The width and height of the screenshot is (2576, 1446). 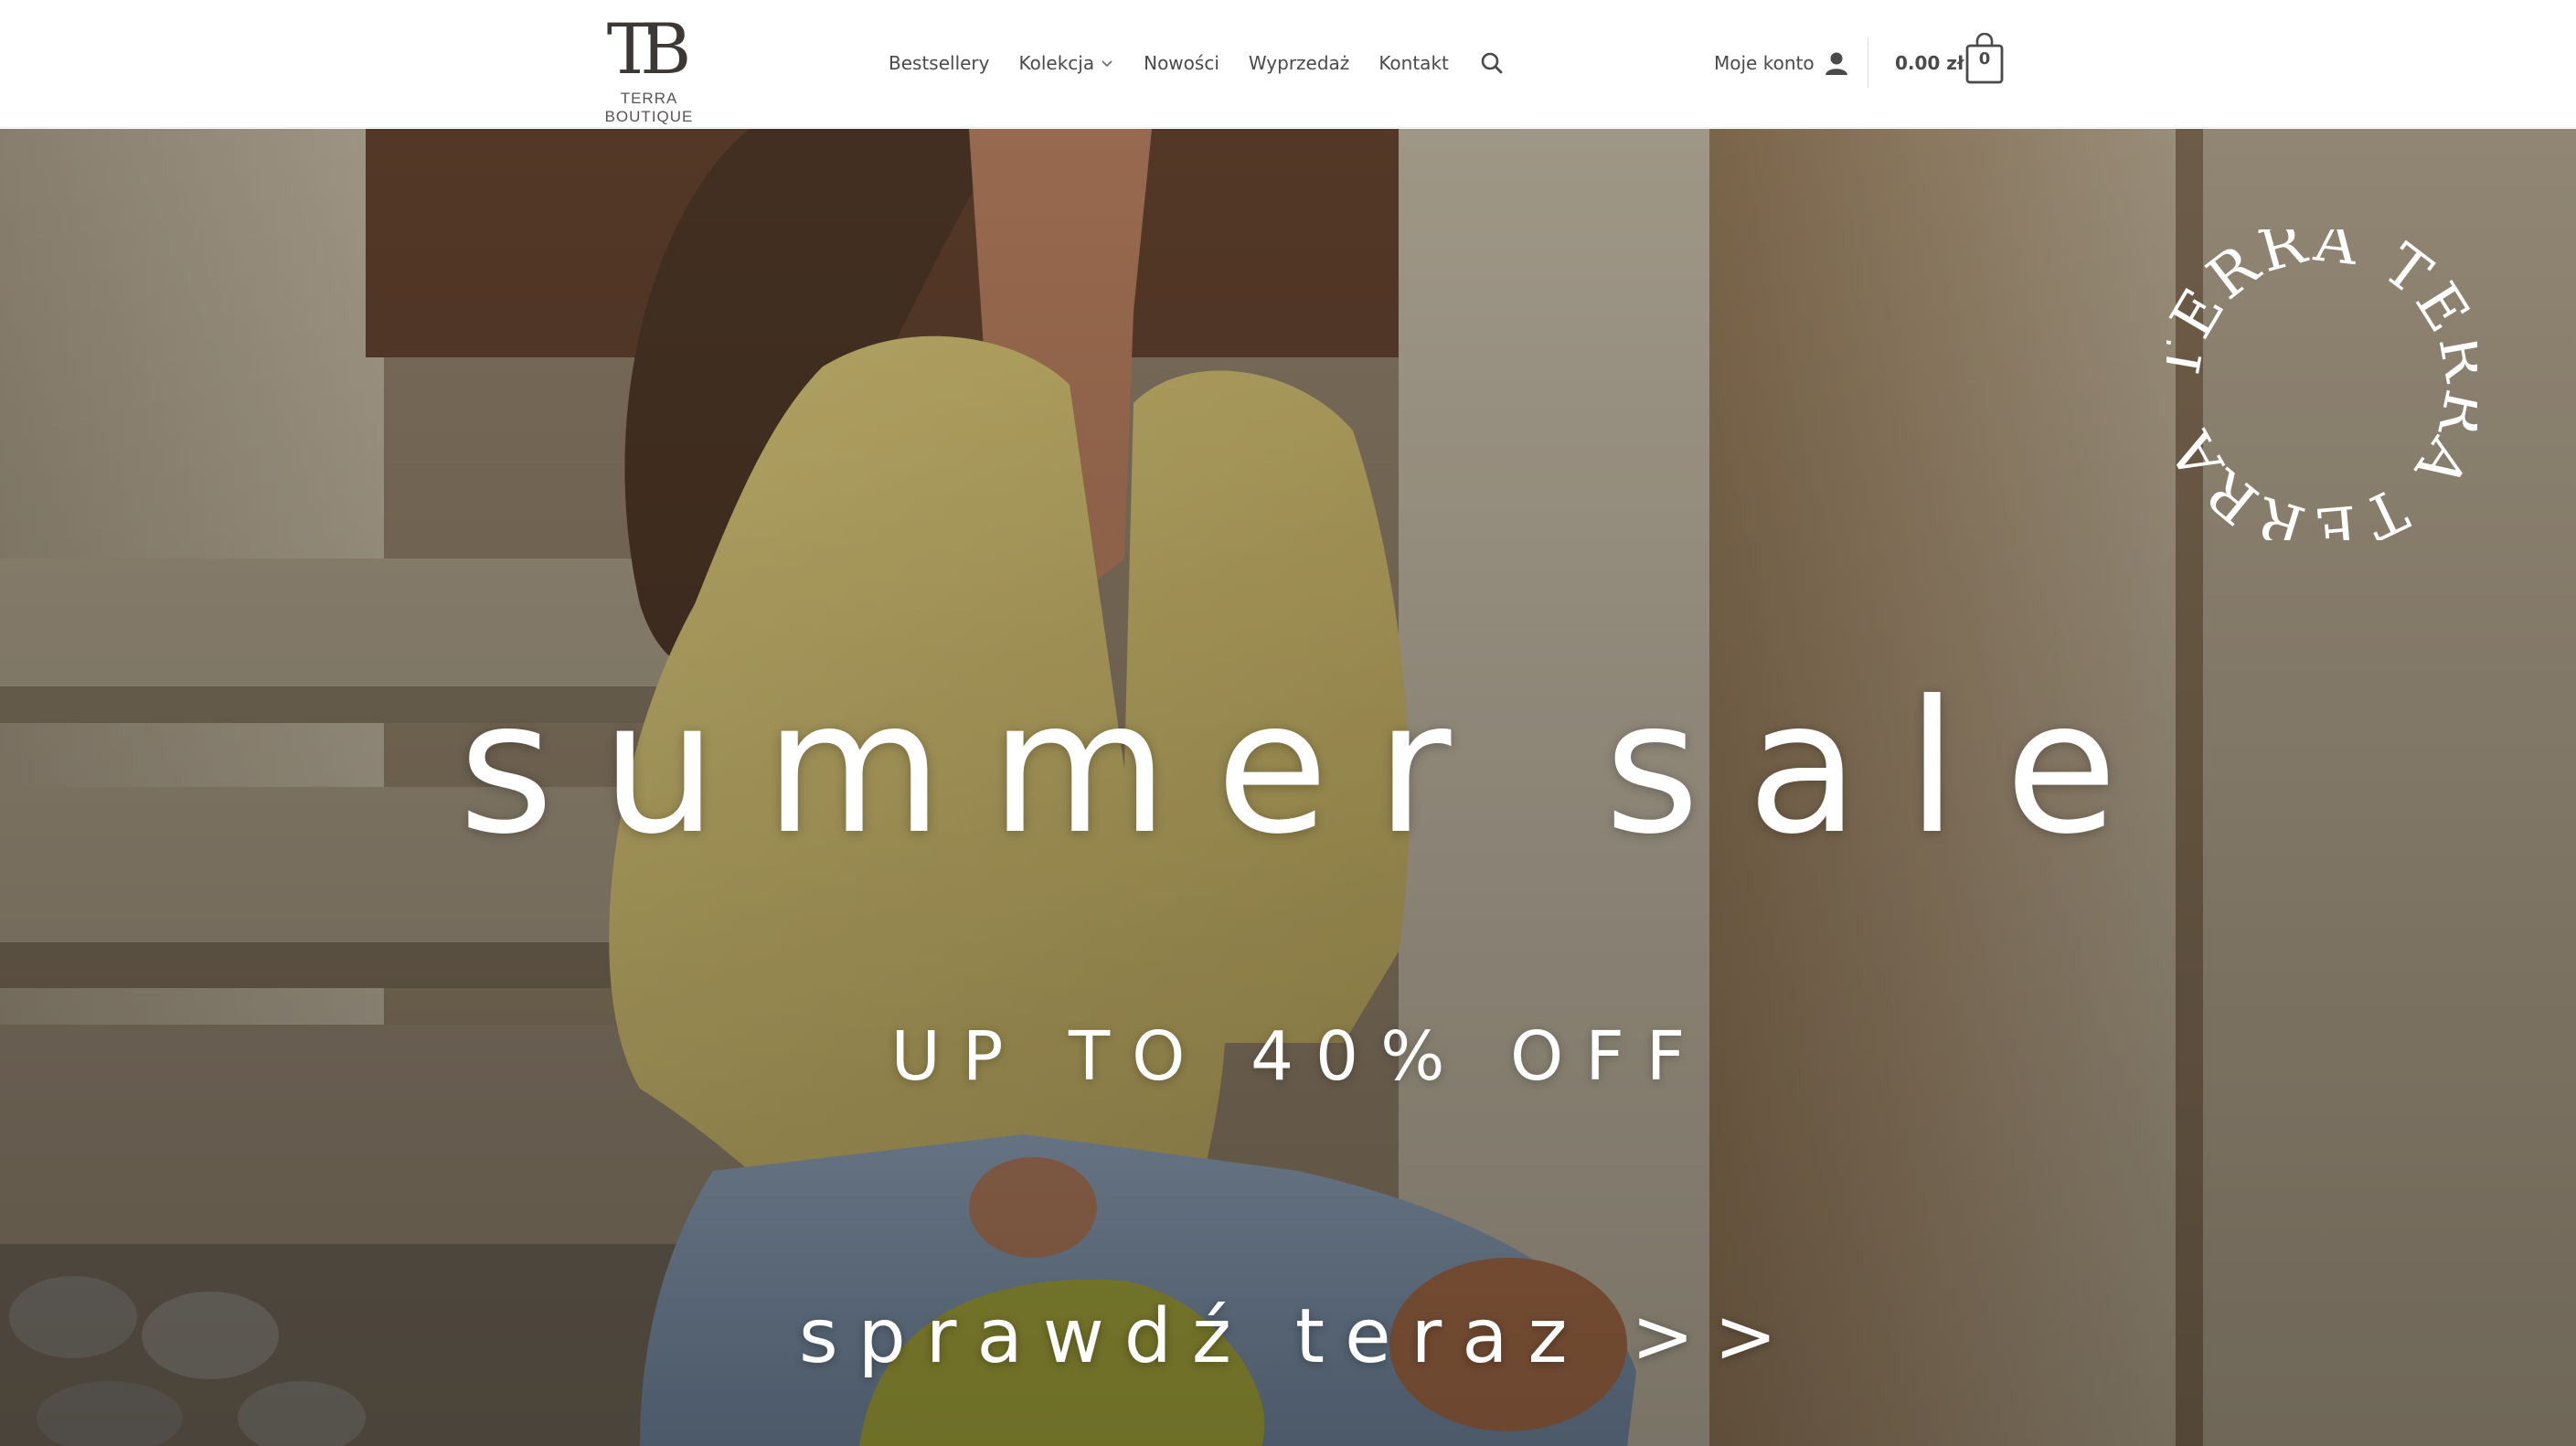 I want to click on nav-item-label: Nowości, so click(x=1181, y=63).